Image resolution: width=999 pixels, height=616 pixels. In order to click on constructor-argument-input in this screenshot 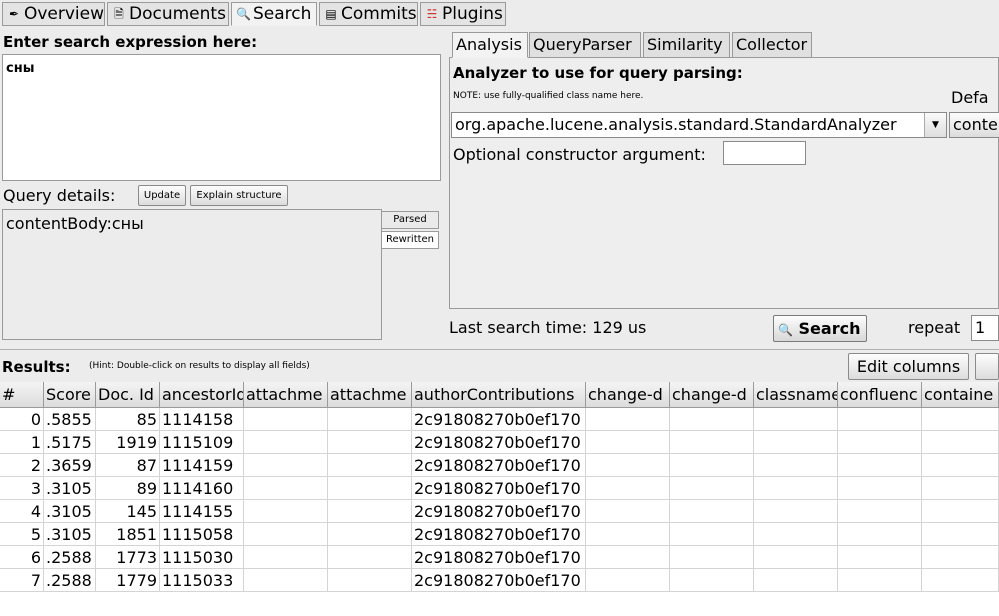, I will do `click(764, 153)`.